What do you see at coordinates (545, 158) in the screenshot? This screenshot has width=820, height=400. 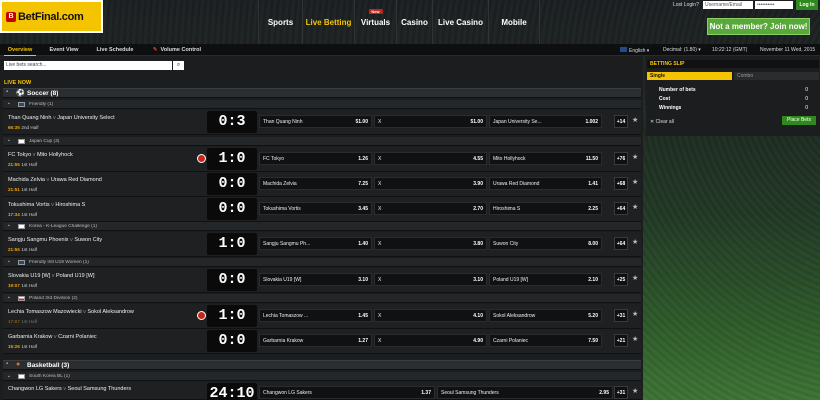 I see `odds-button-away: Mito Hollyhock 11.50` at bounding box center [545, 158].